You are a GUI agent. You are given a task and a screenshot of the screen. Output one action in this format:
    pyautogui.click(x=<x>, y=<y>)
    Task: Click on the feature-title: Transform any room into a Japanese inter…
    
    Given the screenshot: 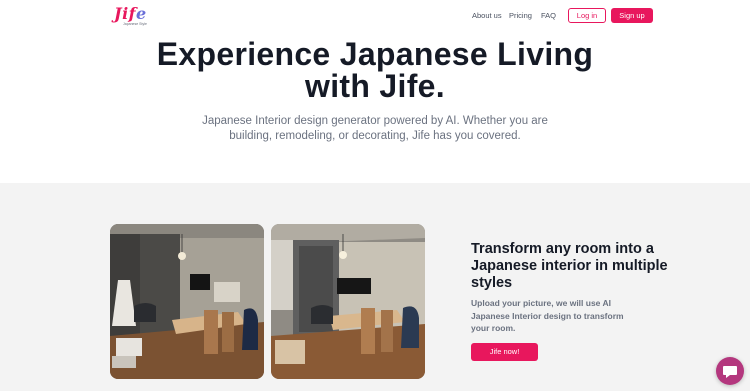 What is the action you would take?
    pyautogui.click(x=569, y=266)
    